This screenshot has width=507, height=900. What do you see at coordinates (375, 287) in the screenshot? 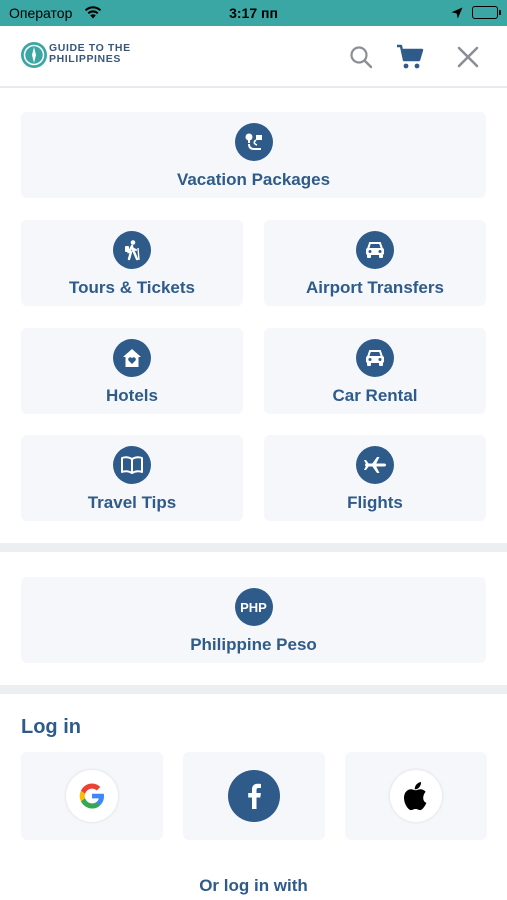
I see `airport-transfers-label: Airport Transfers` at bounding box center [375, 287].